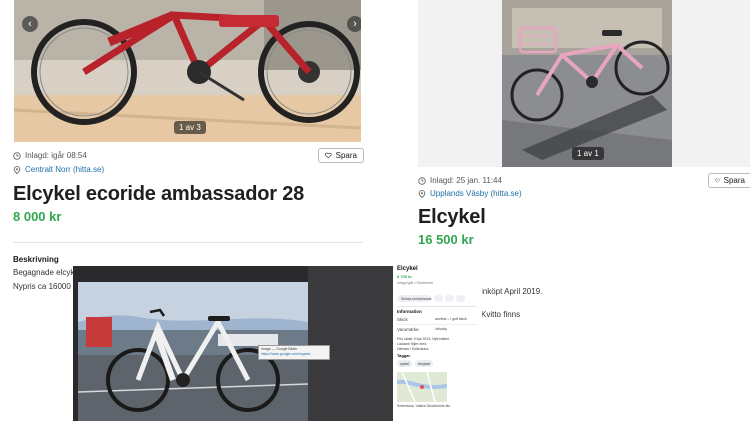  What do you see at coordinates (64, 169) in the screenshot?
I see `location-text: Centralt Norr (hitta.se)` at bounding box center [64, 169].